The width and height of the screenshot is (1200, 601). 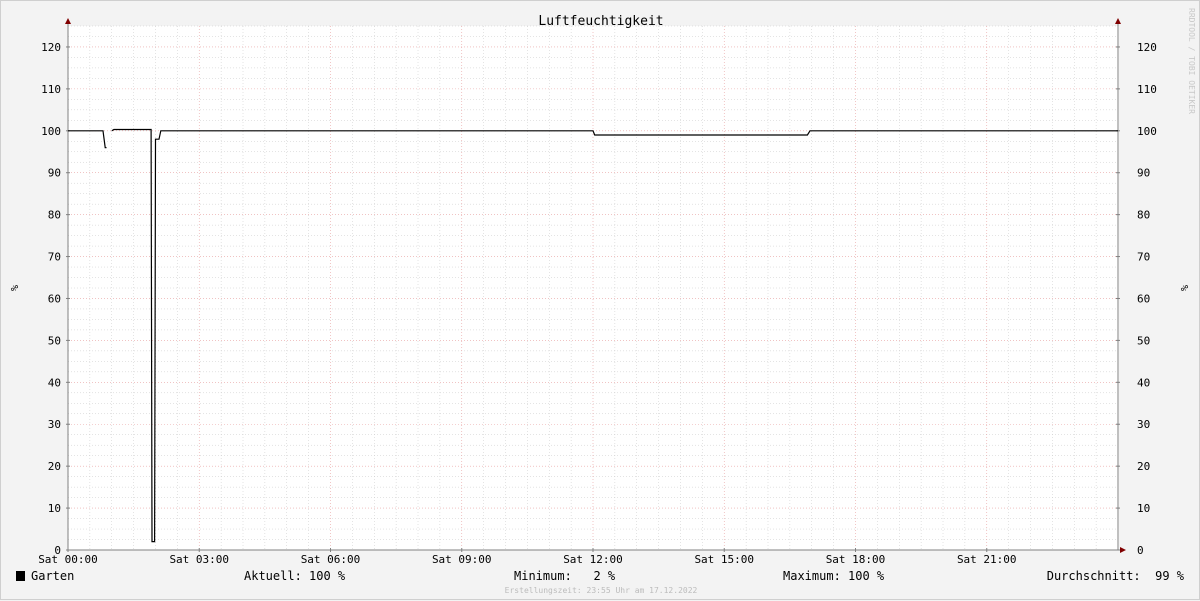 What do you see at coordinates (601, 590) in the screenshot?
I see `footer-timestamp: Erstellungszeit: 23:55 Uhr am 17.12.2022` at bounding box center [601, 590].